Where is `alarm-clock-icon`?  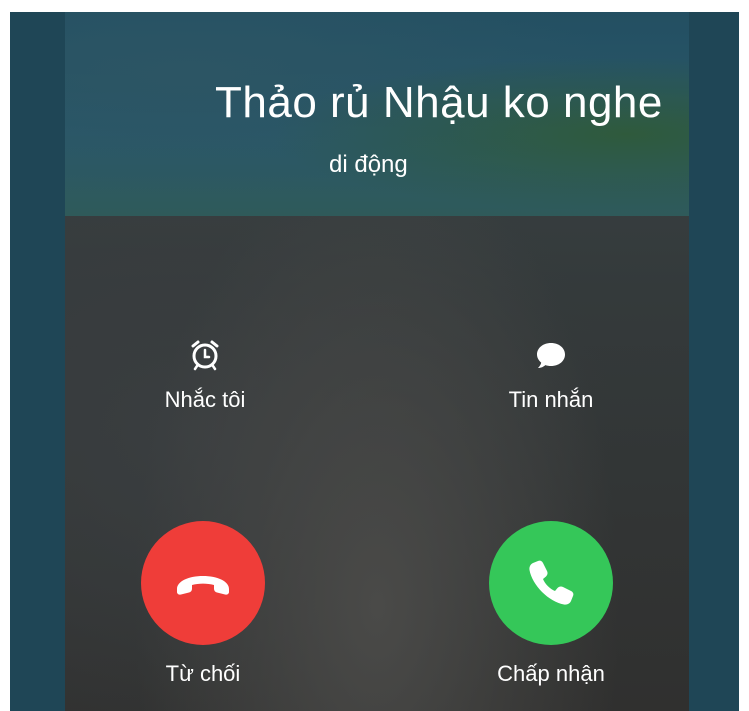
alarm-clock-icon is located at coordinates (205, 355).